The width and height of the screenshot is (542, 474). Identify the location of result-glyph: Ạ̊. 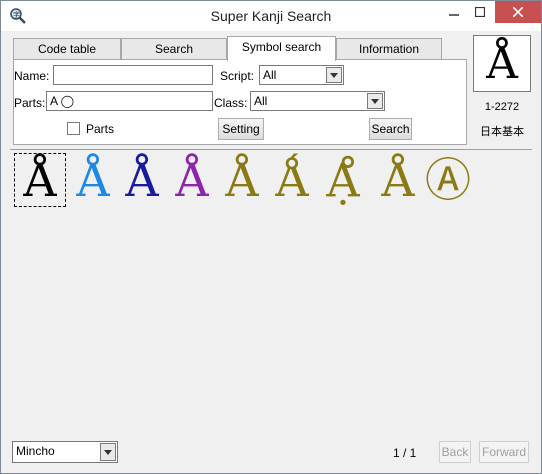
(343, 180).